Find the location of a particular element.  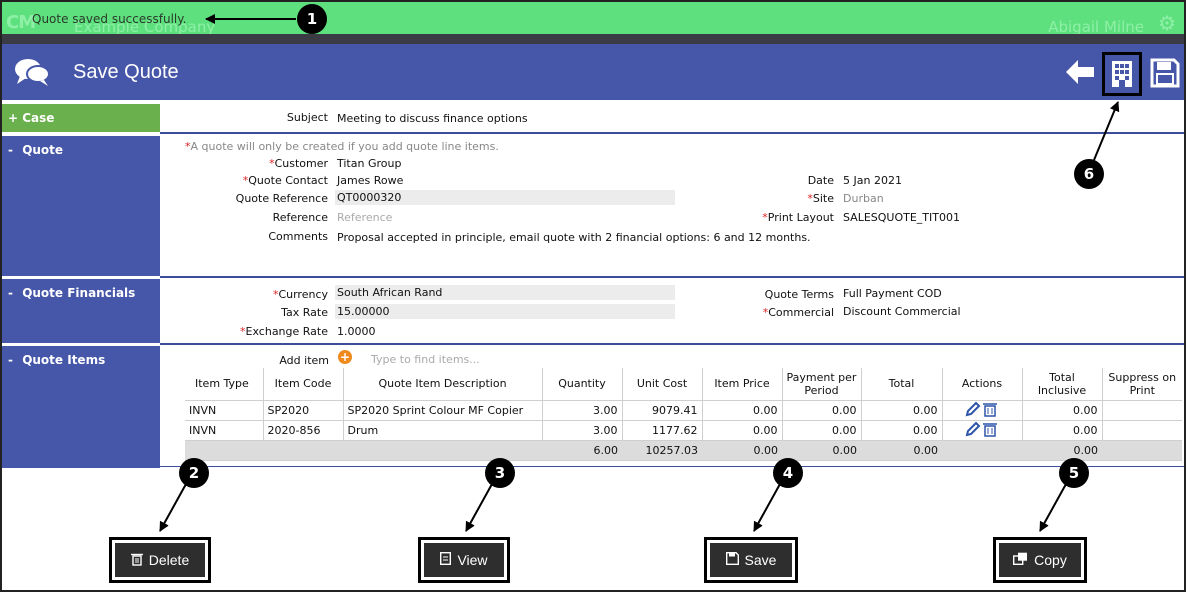

callout-badge: 1 is located at coordinates (312, 19).